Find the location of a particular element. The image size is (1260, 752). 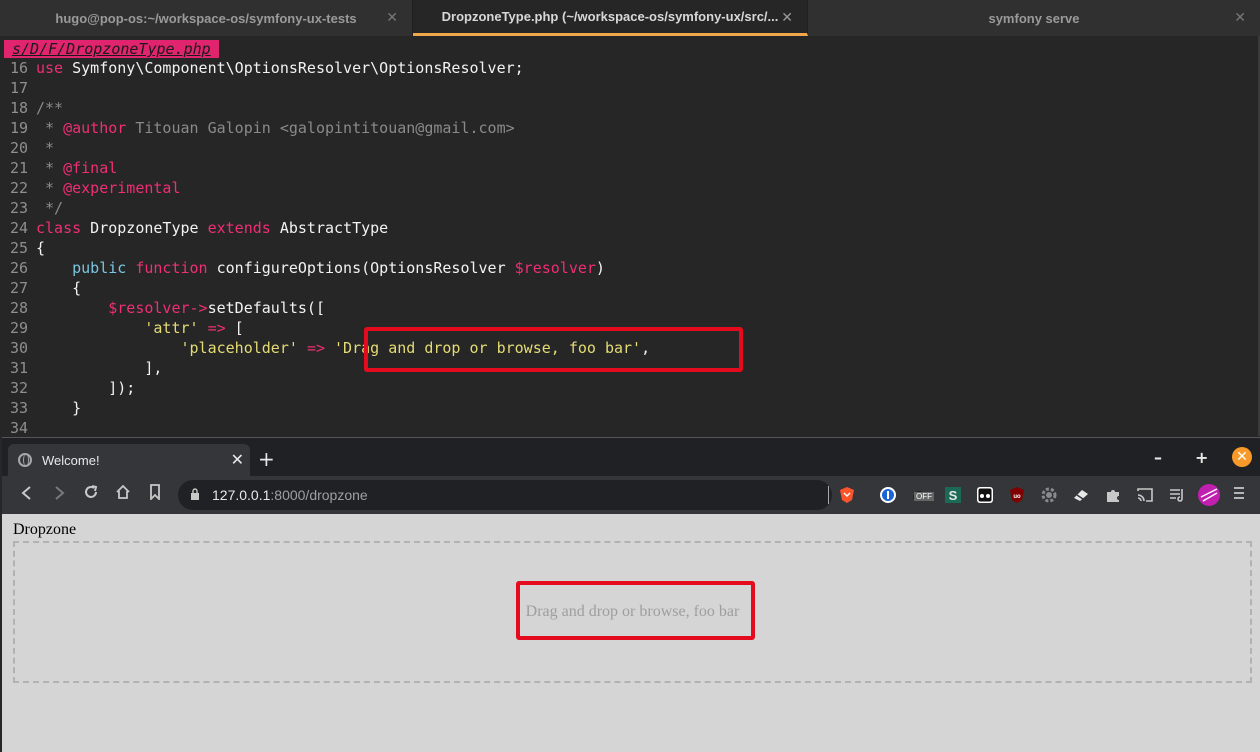

code-line: 32 ]); is located at coordinates (325, 388).